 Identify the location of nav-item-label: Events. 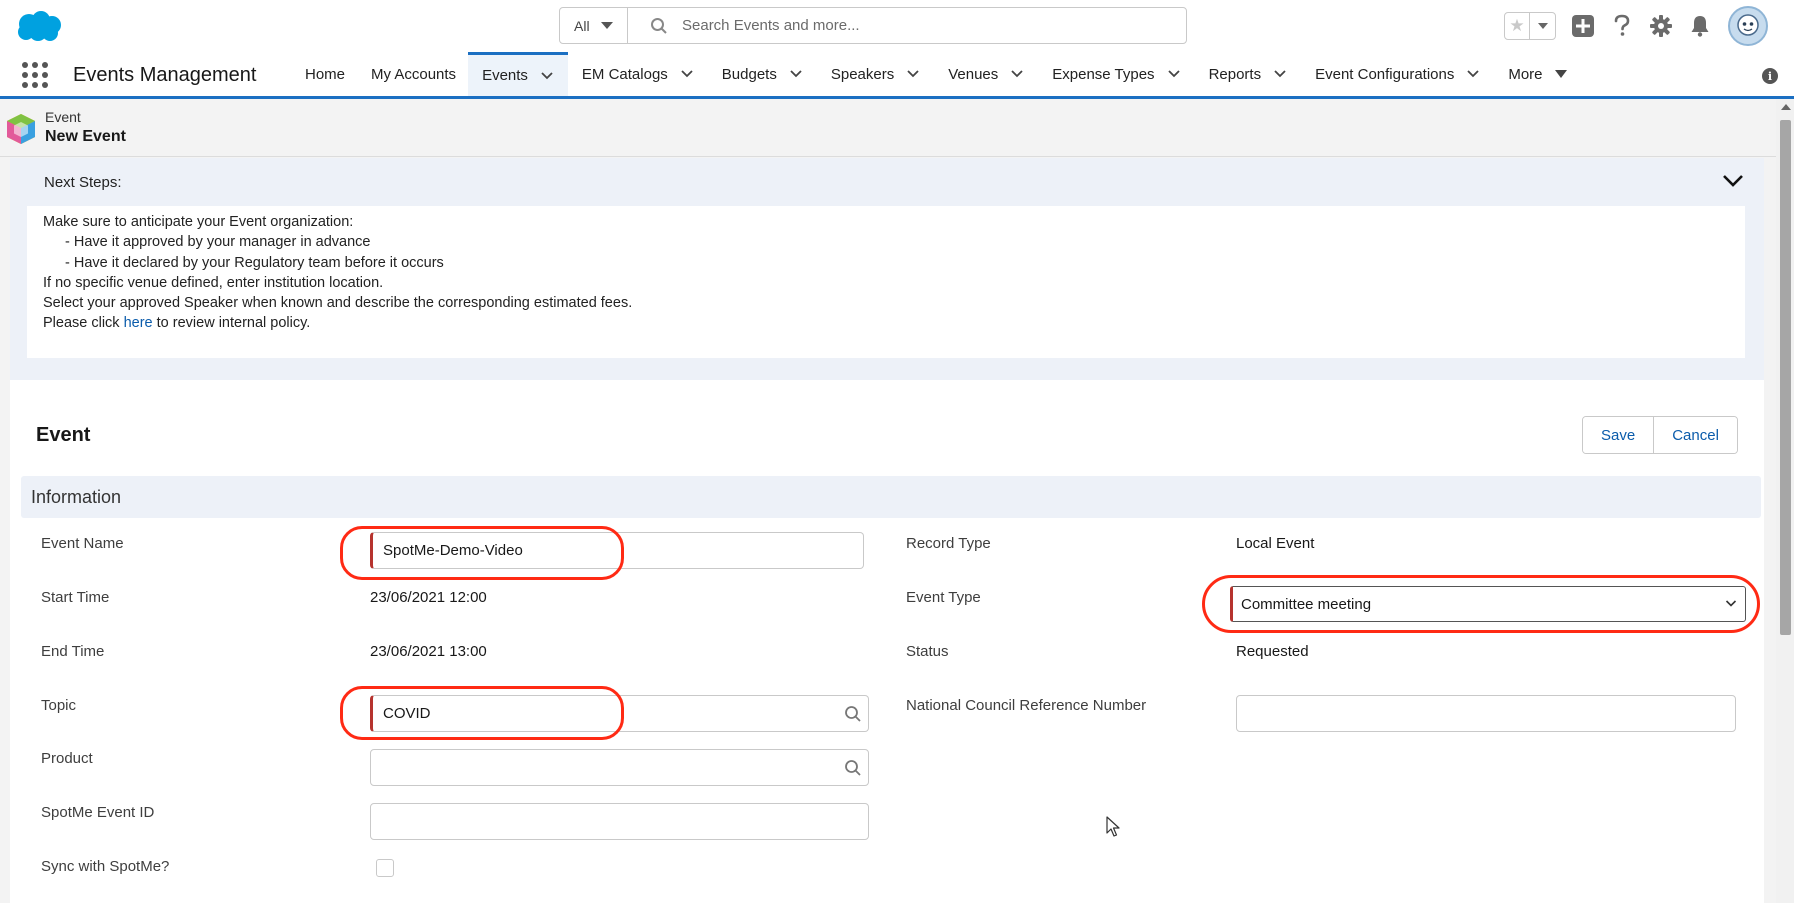
(505, 75).